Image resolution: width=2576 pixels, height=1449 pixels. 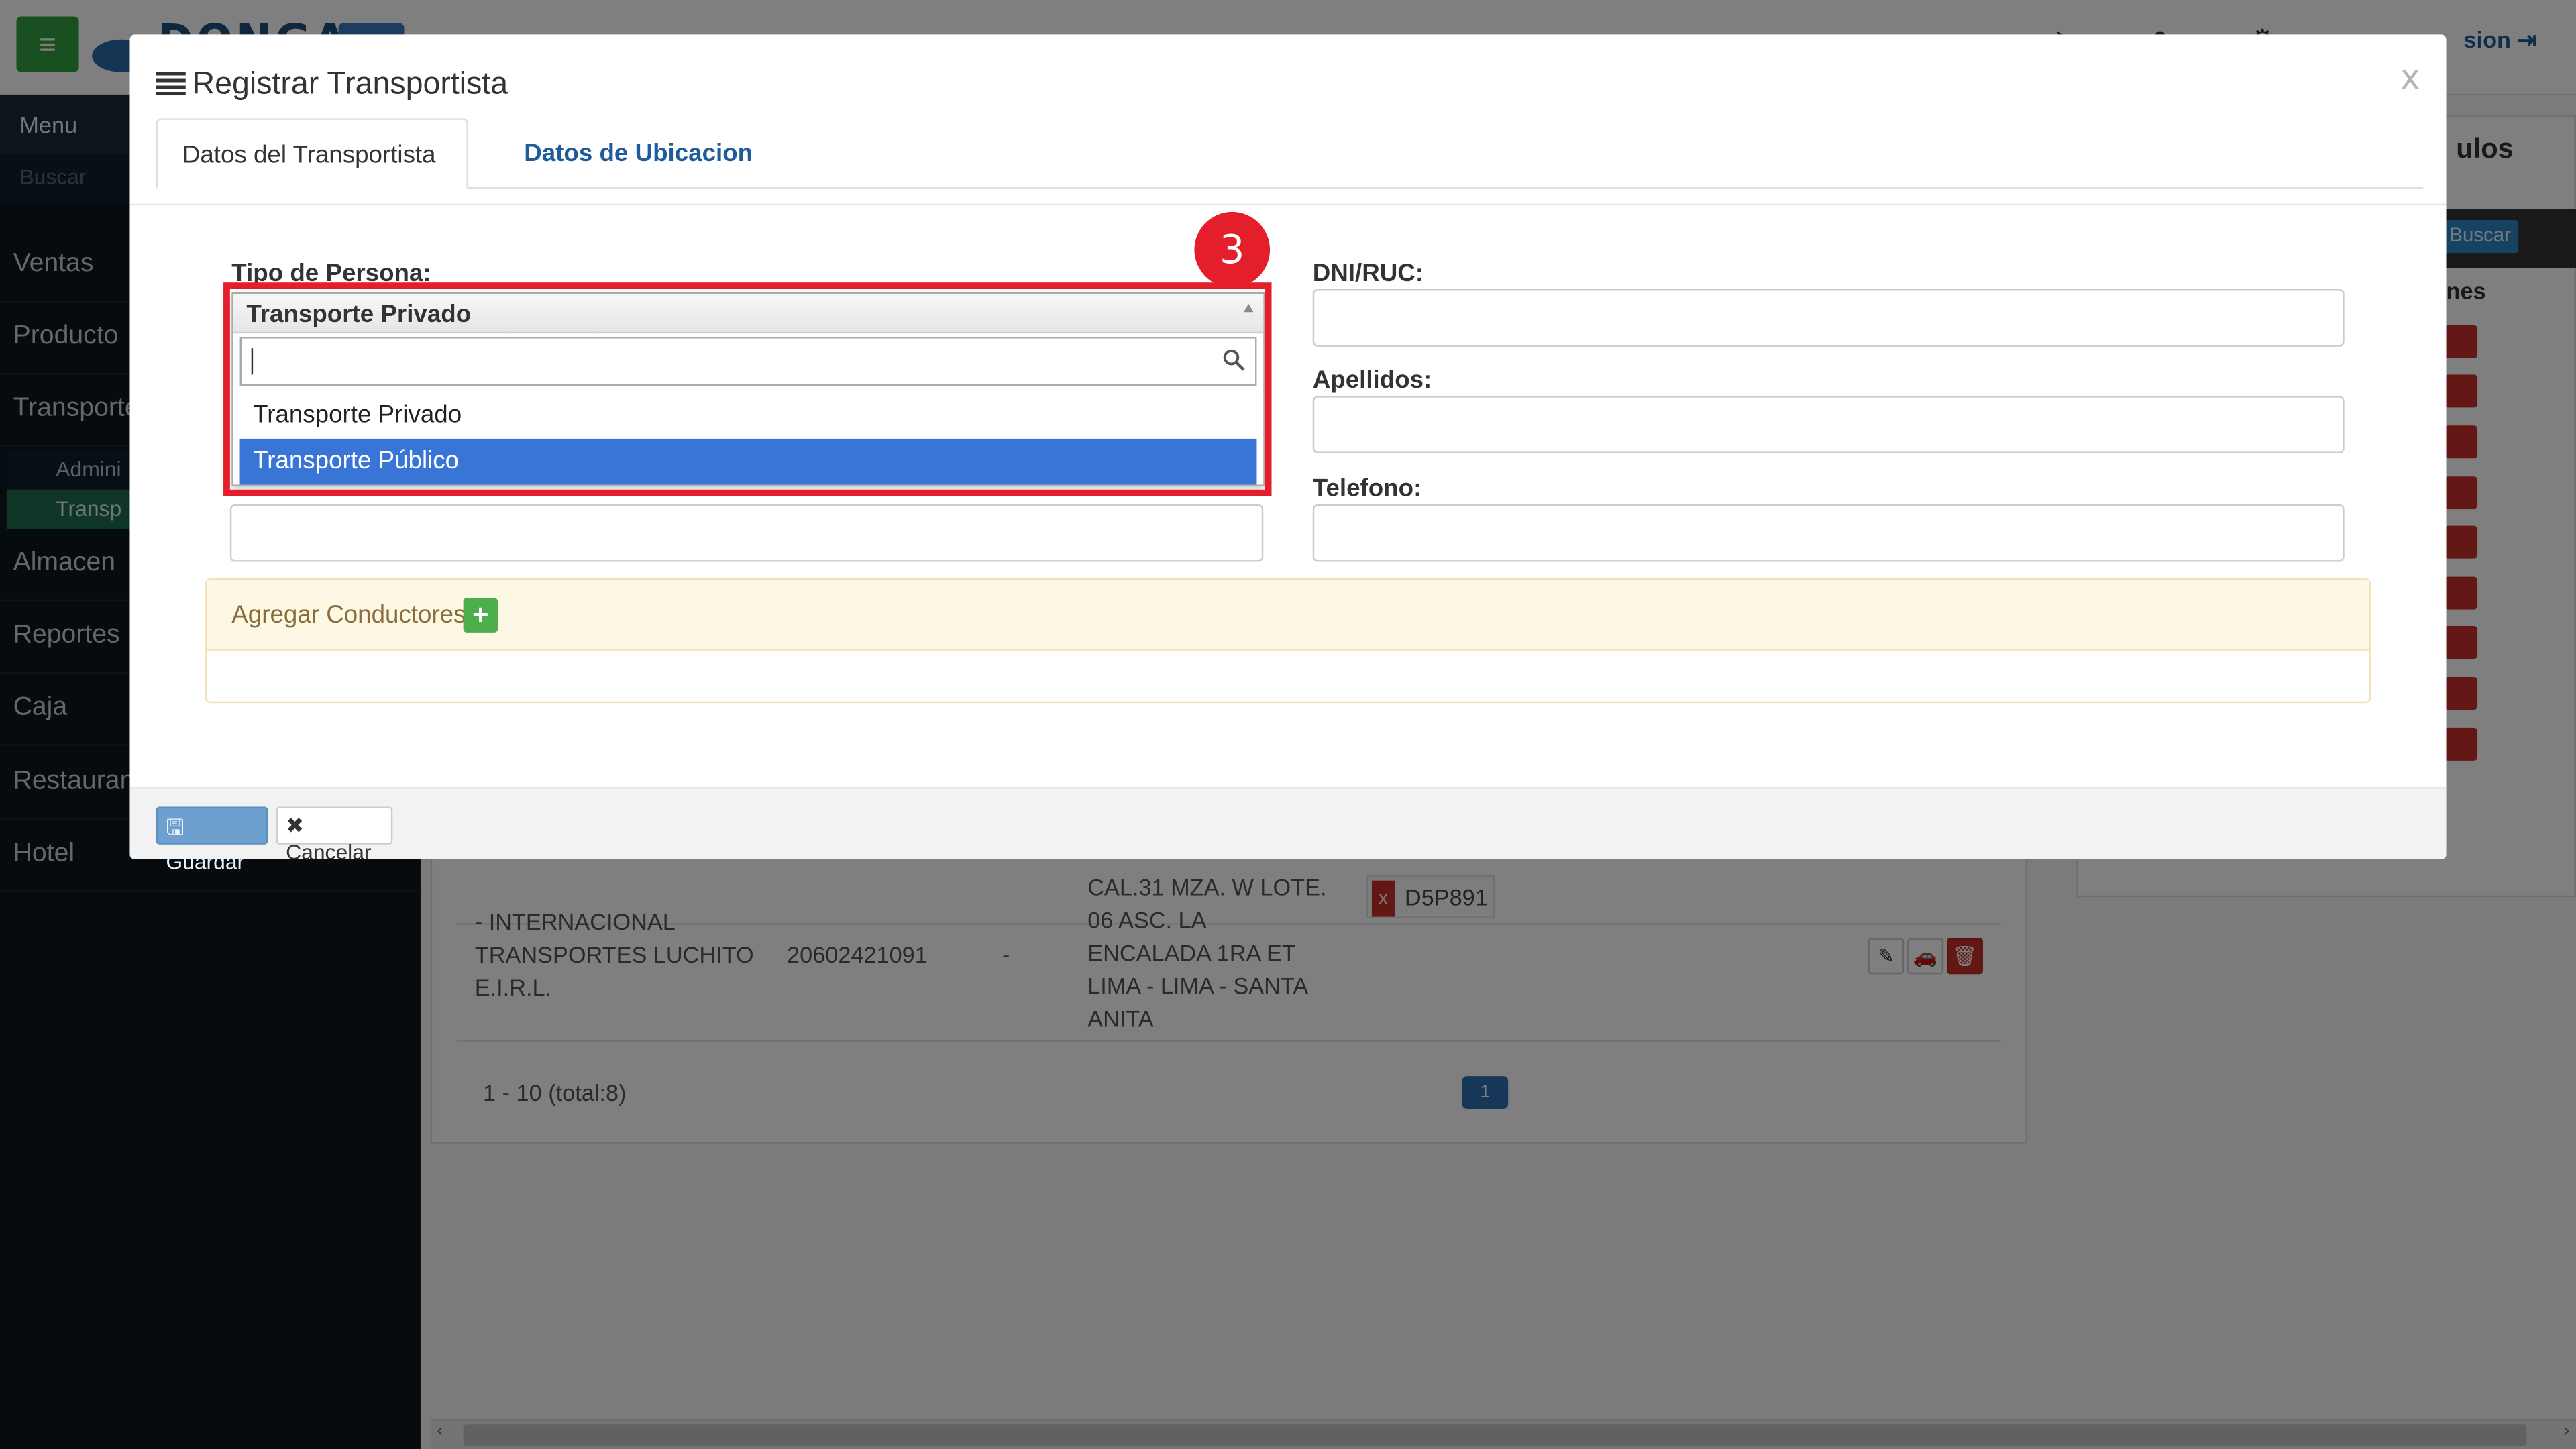 What do you see at coordinates (1368, 273) in the screenshot?
I see `dni-ruc-label: DNI/RUC:` at bounding box center [1368, 273].